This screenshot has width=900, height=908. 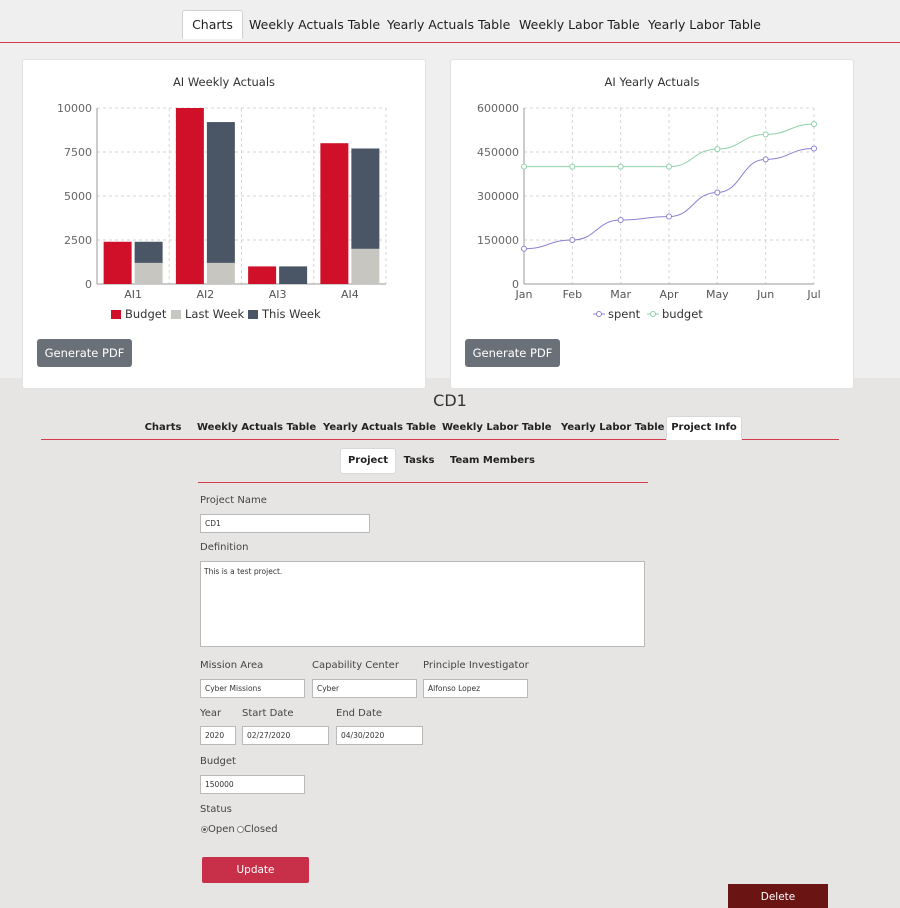 I want to click on legend-marker-budget, so click(x=653, y=314).